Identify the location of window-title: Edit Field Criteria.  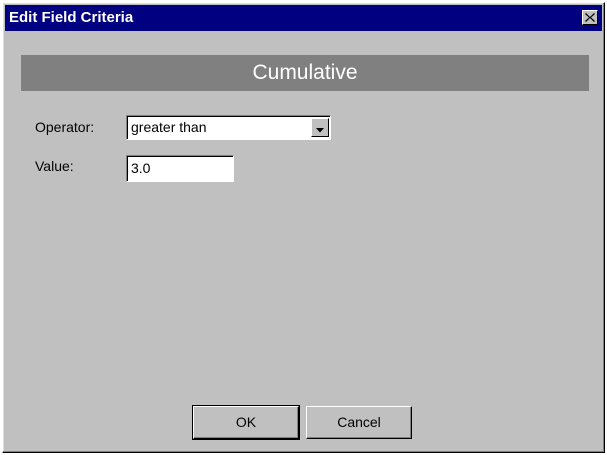
(71, 17).